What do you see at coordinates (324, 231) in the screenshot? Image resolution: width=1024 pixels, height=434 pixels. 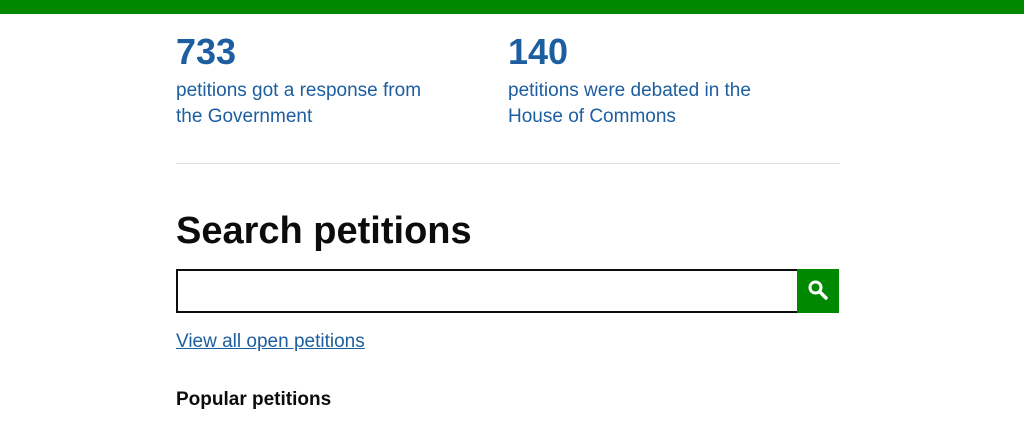 I see `search-heading: Search petitions` at bounding box center [324, 231].